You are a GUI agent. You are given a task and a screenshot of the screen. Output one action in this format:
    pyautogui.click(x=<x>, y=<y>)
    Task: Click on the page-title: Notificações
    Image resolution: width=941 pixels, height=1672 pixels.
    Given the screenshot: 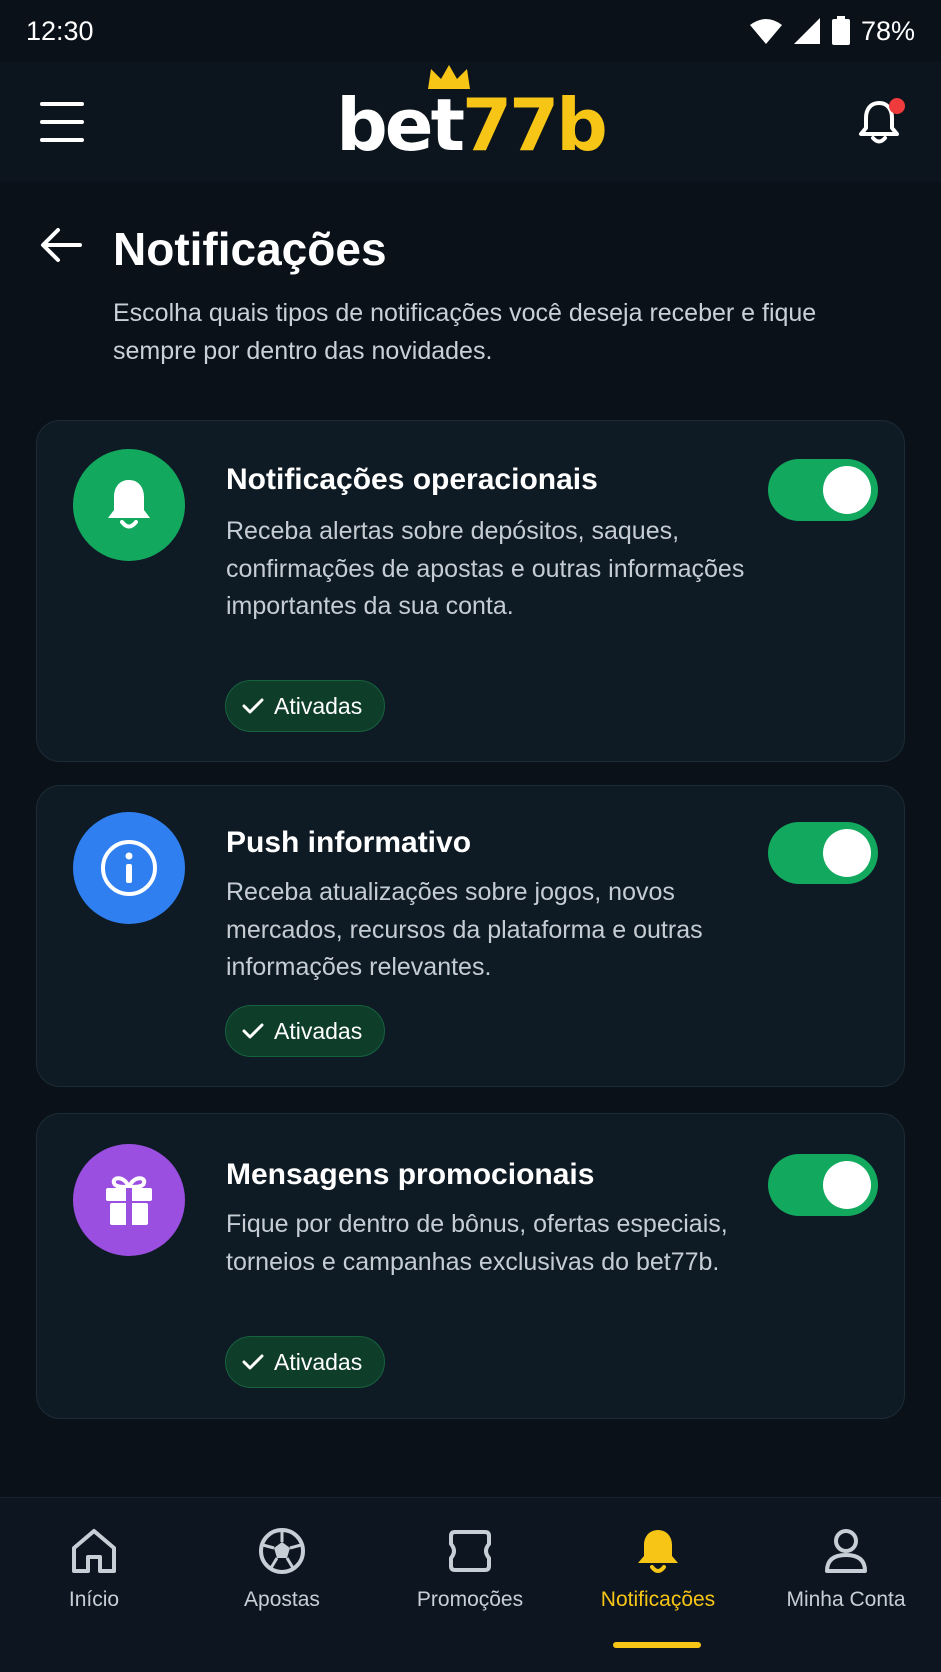 What is the action you would take?
    pyautogui.click(x=250, y=249)
    